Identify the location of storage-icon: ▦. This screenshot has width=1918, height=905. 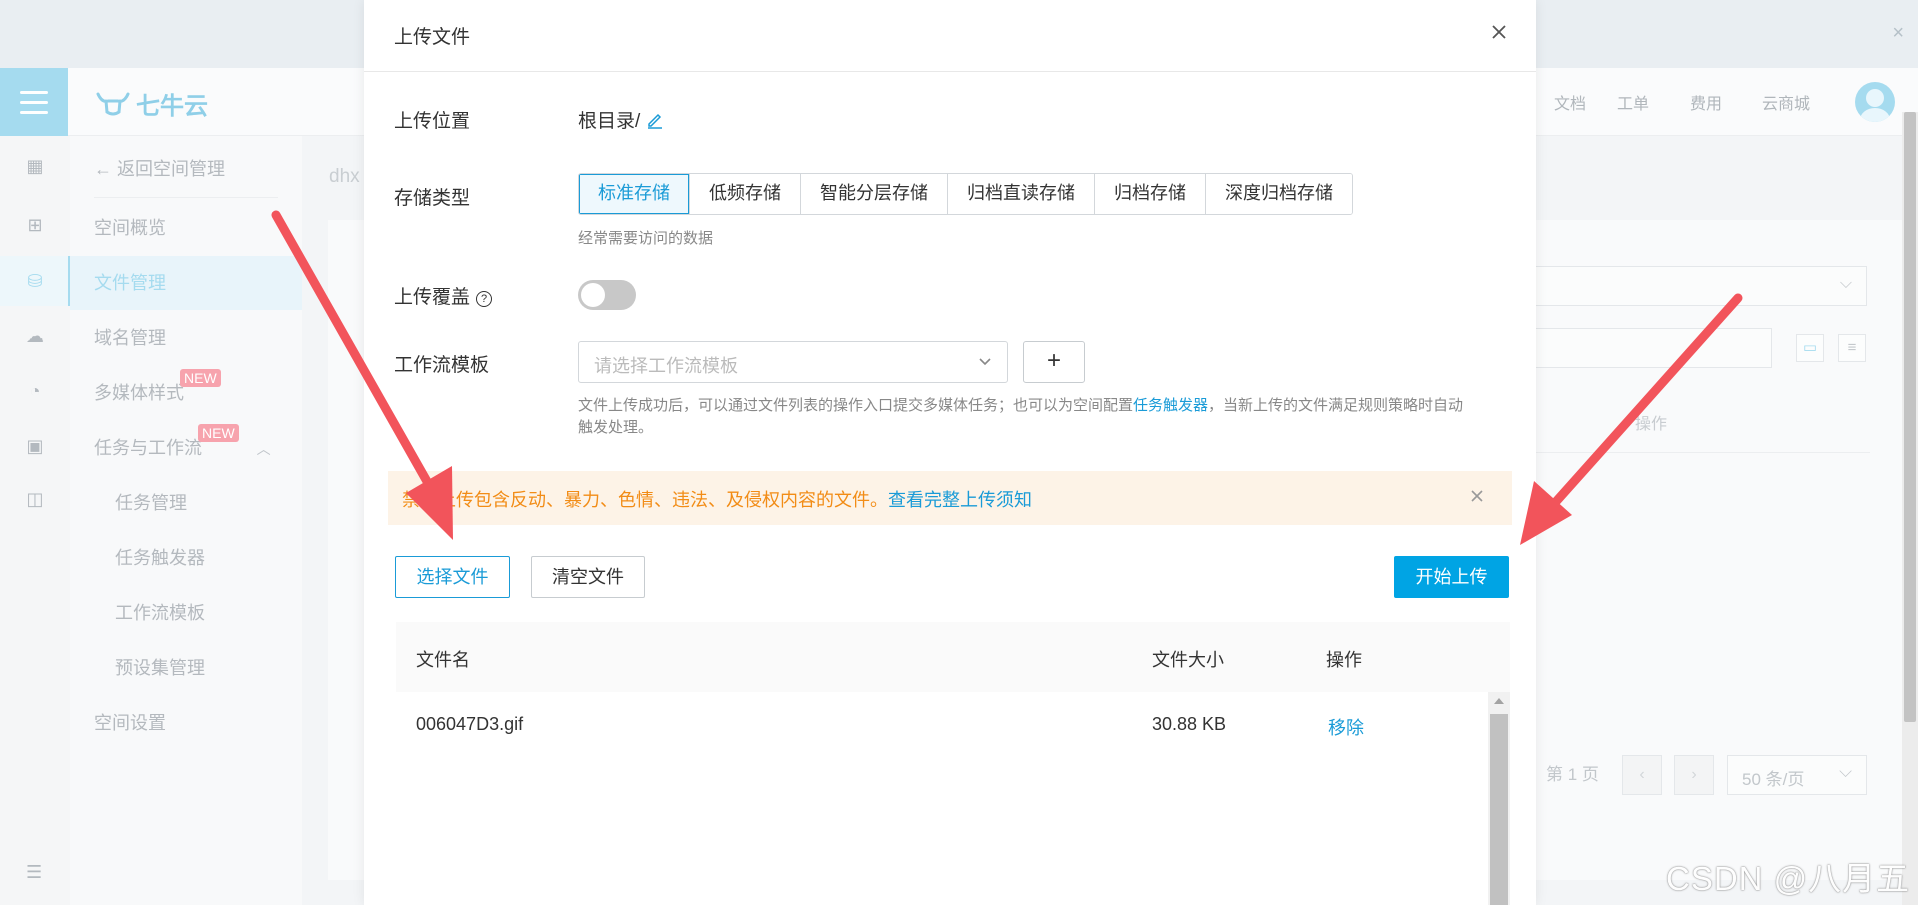
(35, 166).